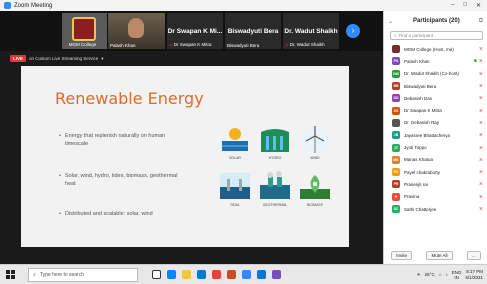 This screenshot has height=284, width=487. I want to click on avatar: MK, so click(396, 159).